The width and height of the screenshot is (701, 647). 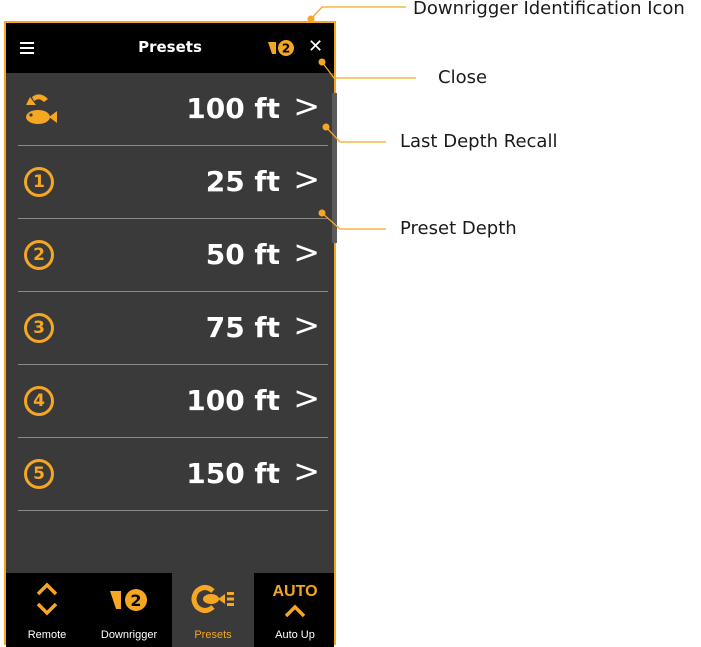 What do you see at coordinates (479, 141) in the screenshot?
I see `callout-last-depth-recall: Last Depth Recall` at bounding box center [479, 141].